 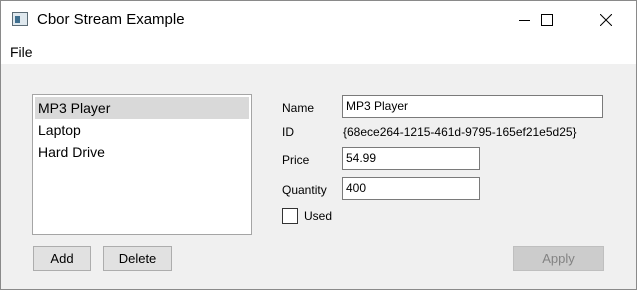 I want to click on name-label: Name, so click(x=298, y=108).